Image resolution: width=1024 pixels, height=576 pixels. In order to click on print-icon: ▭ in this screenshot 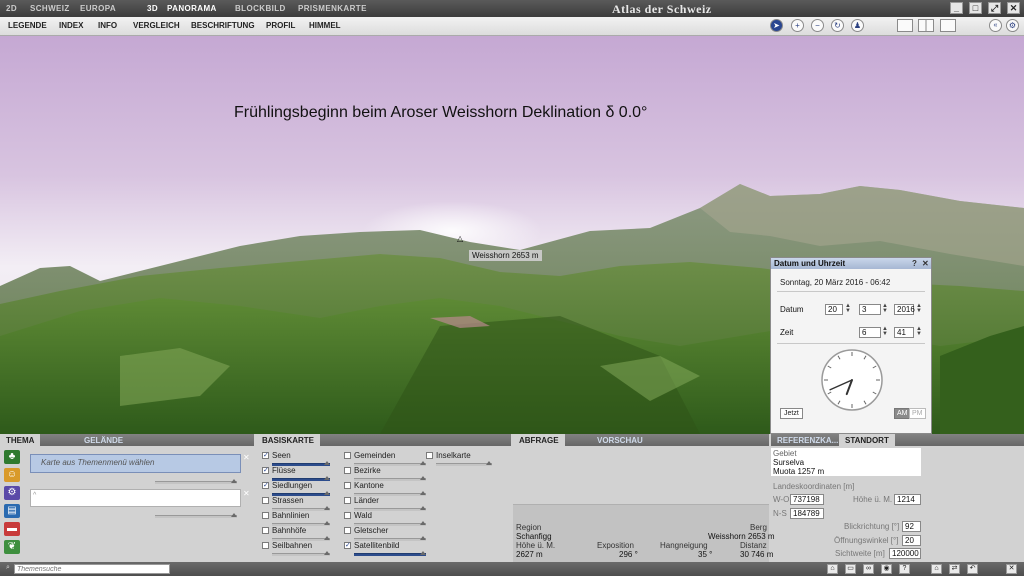, I will do `click(850, 569)`.